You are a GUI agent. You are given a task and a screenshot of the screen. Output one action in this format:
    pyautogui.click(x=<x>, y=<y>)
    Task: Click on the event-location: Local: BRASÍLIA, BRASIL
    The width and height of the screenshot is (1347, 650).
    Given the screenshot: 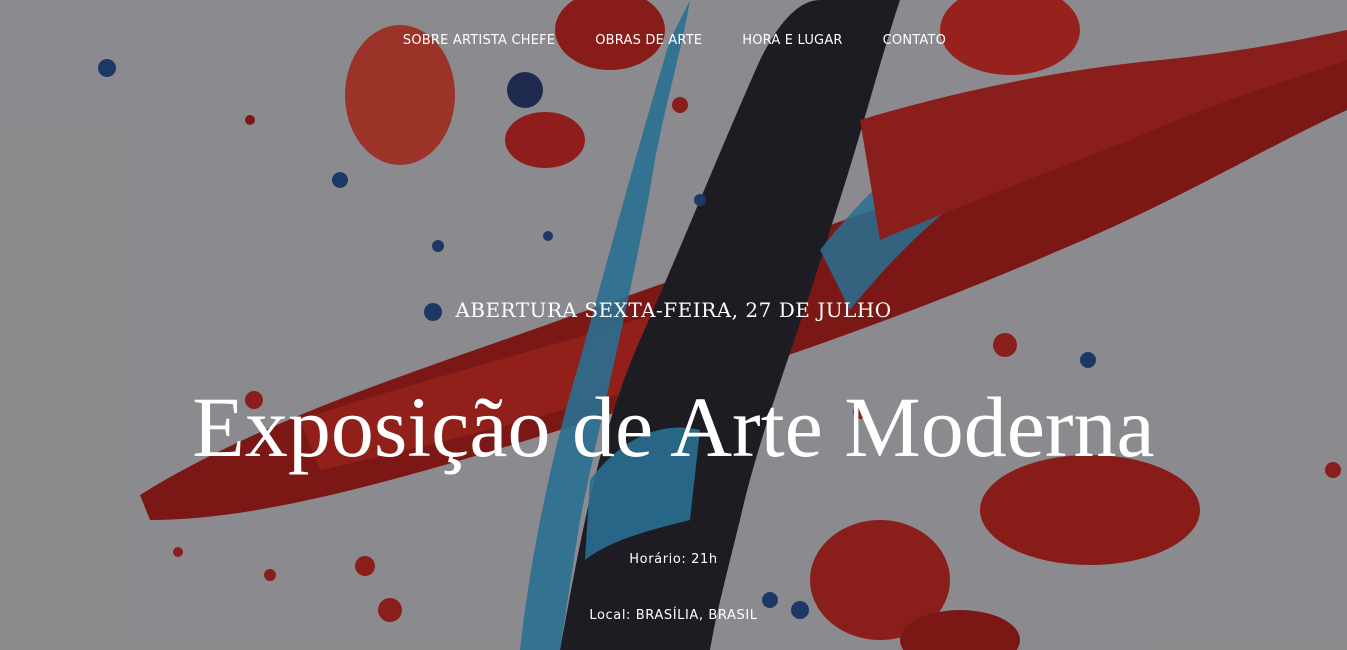 What is the action you would take?
    pyautogui.click(x=673, y=615)
    